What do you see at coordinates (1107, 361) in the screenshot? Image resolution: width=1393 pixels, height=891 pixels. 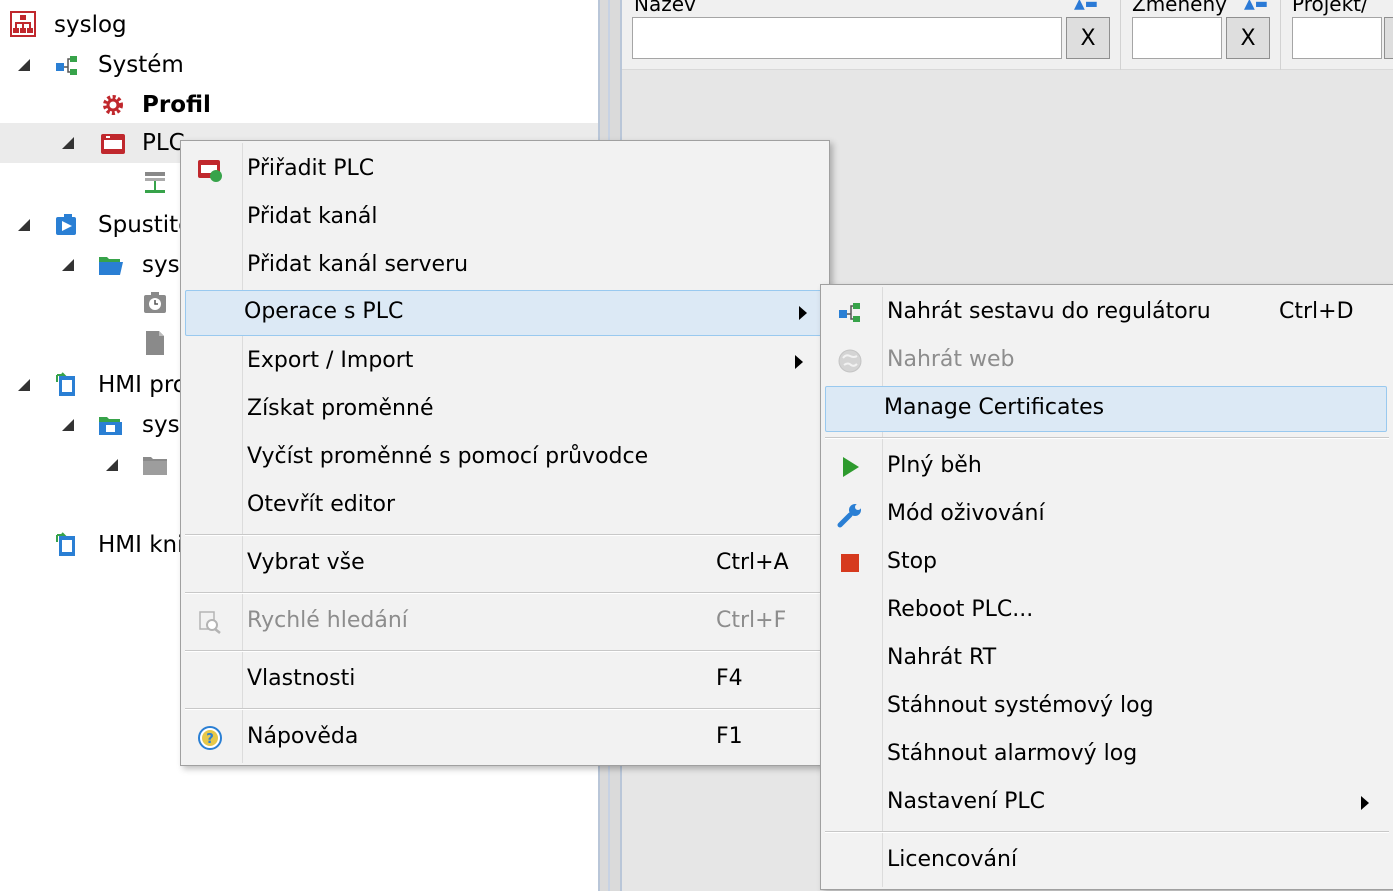 I see `menu-item-upload-web: Nahrát web` at bounding box center [1107, 361].